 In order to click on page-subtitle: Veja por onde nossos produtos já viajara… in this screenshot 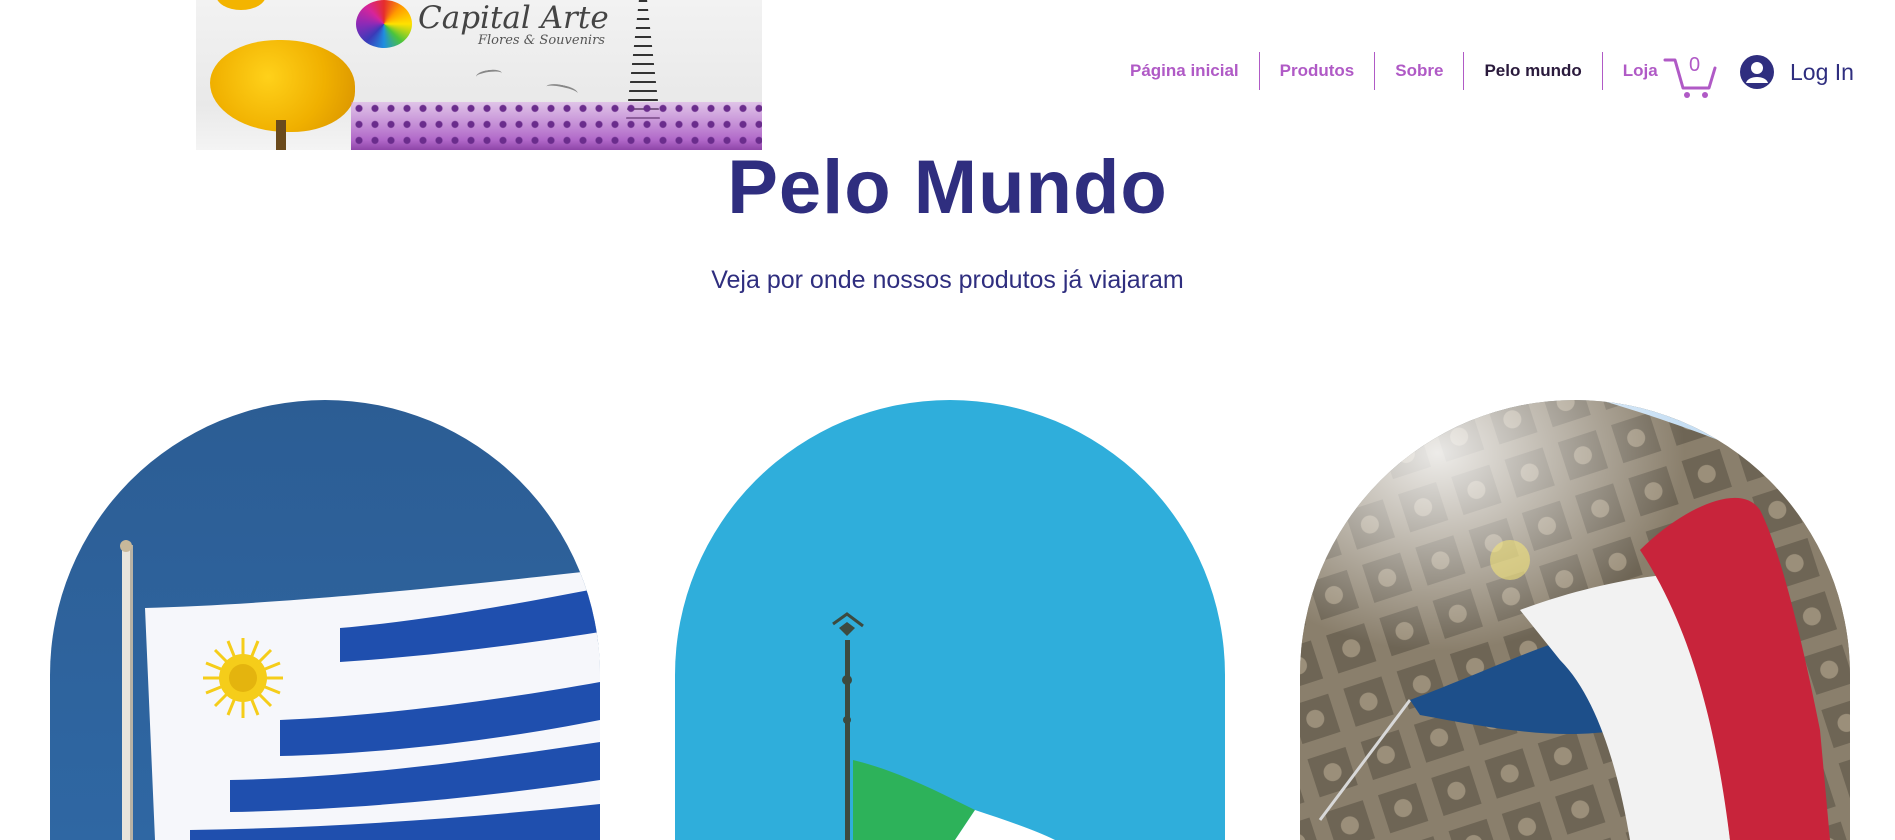, I will do `click(947, 280)`.